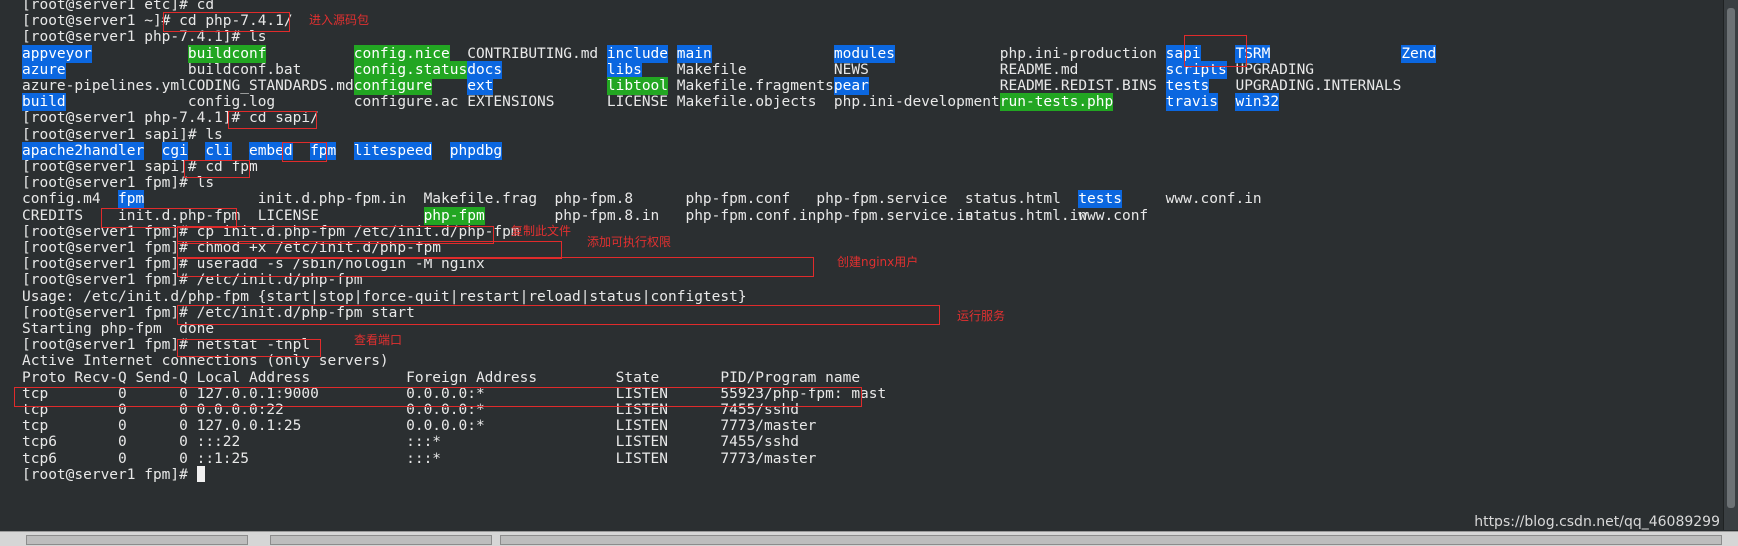  Describe the element at coordinates (1257, 102) in the screenshot. I see `directory-entry: win32` at that location.